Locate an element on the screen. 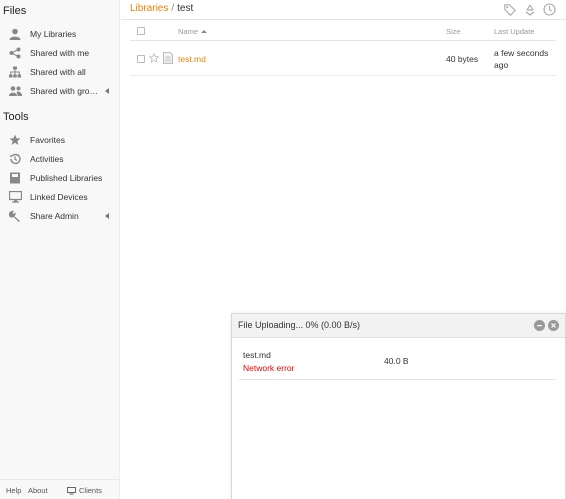 The image size is (566, 499). sidebar-item-my-libraries: My Libraries is located at coordinates (59, 33).